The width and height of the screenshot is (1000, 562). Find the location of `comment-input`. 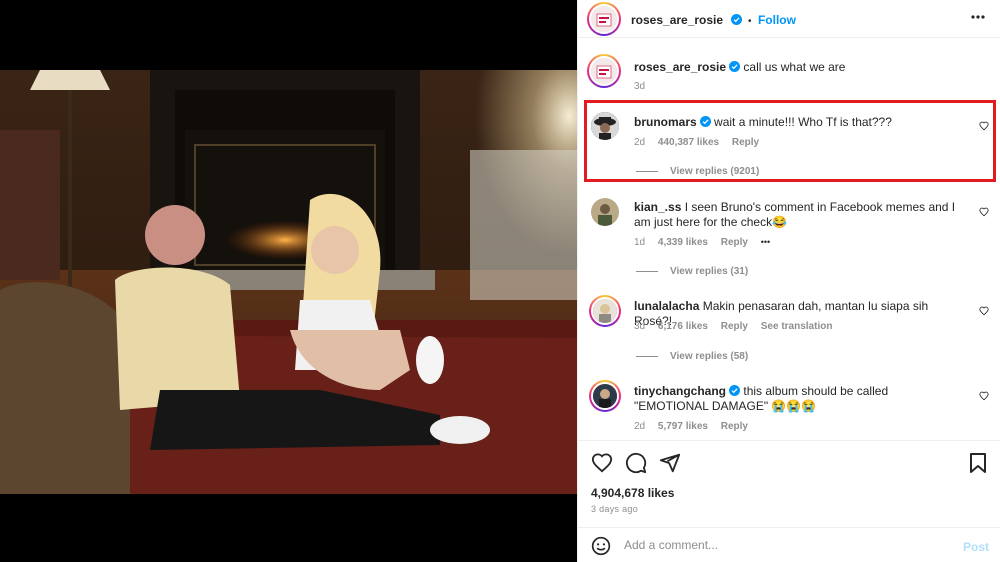

comment-input is located at coordinates (784, 545).